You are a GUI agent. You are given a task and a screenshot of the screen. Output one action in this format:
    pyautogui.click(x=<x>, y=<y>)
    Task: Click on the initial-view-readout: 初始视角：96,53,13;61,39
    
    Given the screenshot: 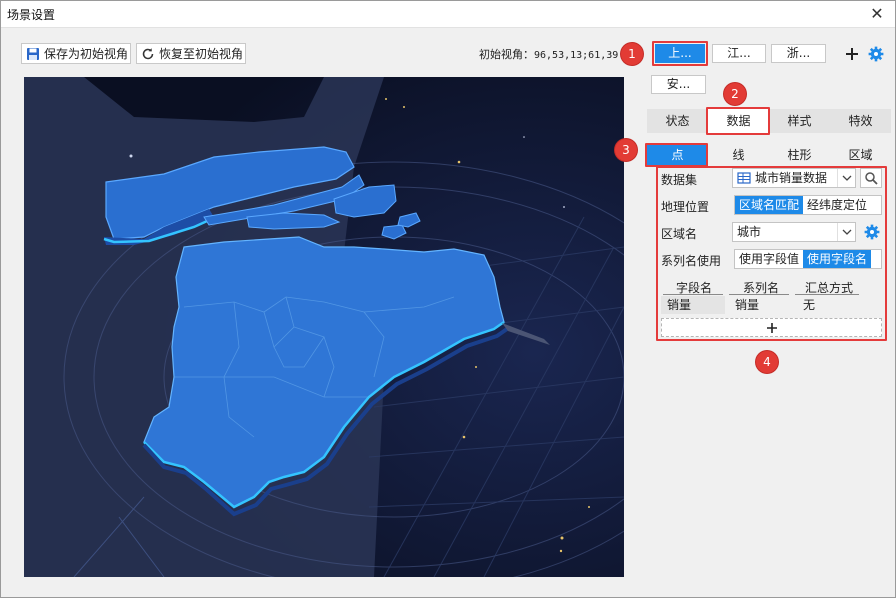 What is the action you would take?
    pyautogui.click(x=548, y=54)
    